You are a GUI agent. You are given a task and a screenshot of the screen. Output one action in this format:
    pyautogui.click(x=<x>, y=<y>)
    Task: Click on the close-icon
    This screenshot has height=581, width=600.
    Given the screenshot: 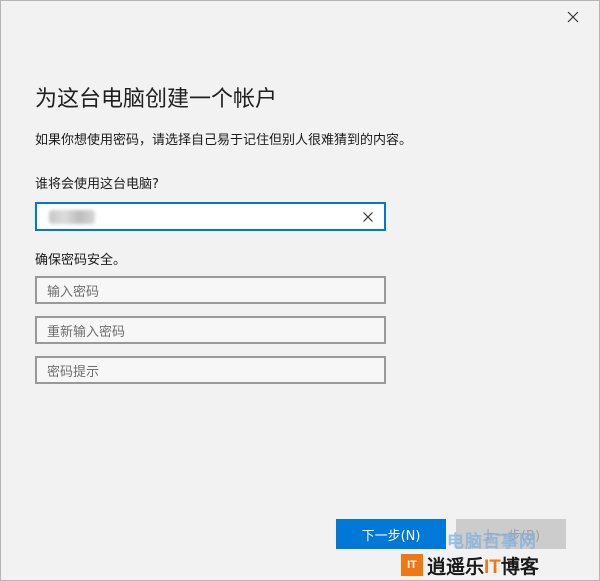 What is the action you would take?
    pyautogui.click(x=573, y=17)
    